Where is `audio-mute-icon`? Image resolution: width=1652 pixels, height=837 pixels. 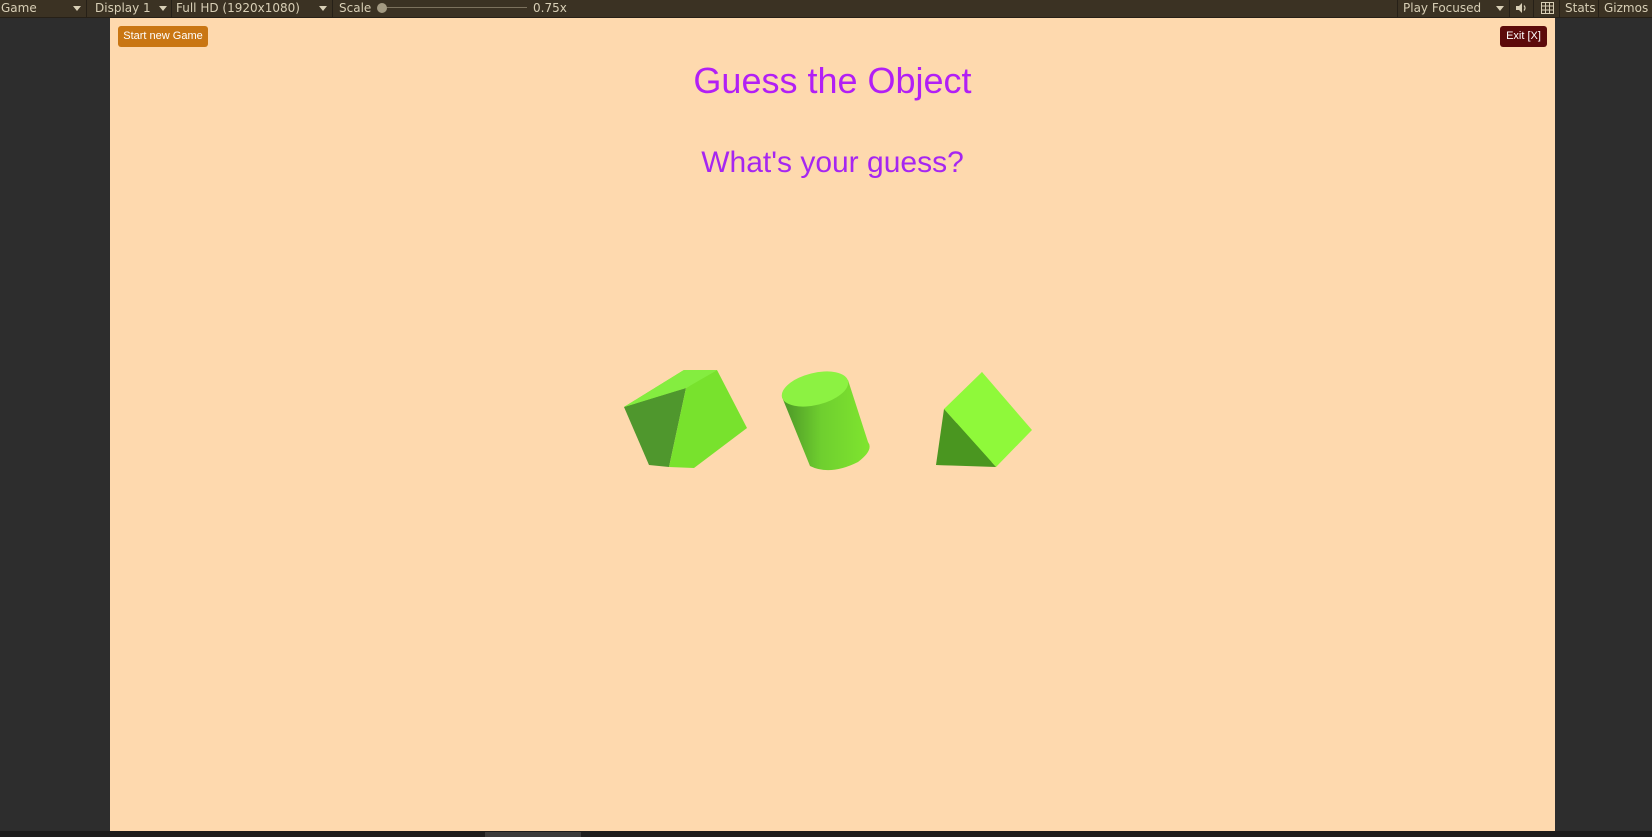 audio-mute-icon is located at coordinates (1521, 8).